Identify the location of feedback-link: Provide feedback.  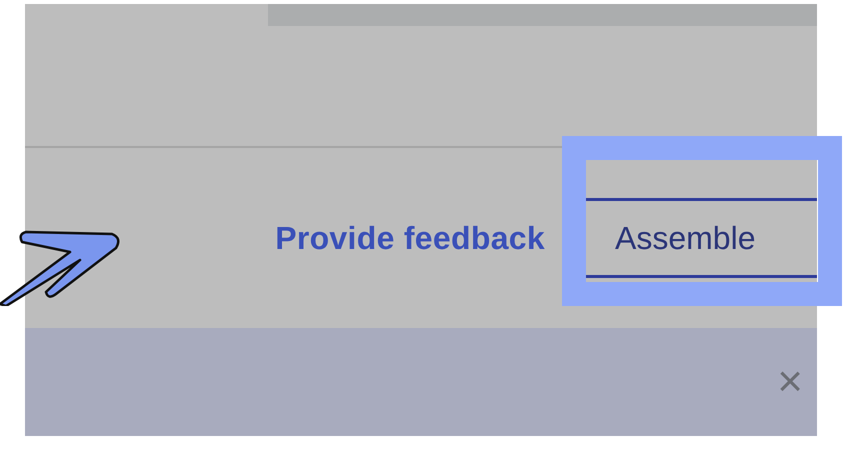
(410, 238).